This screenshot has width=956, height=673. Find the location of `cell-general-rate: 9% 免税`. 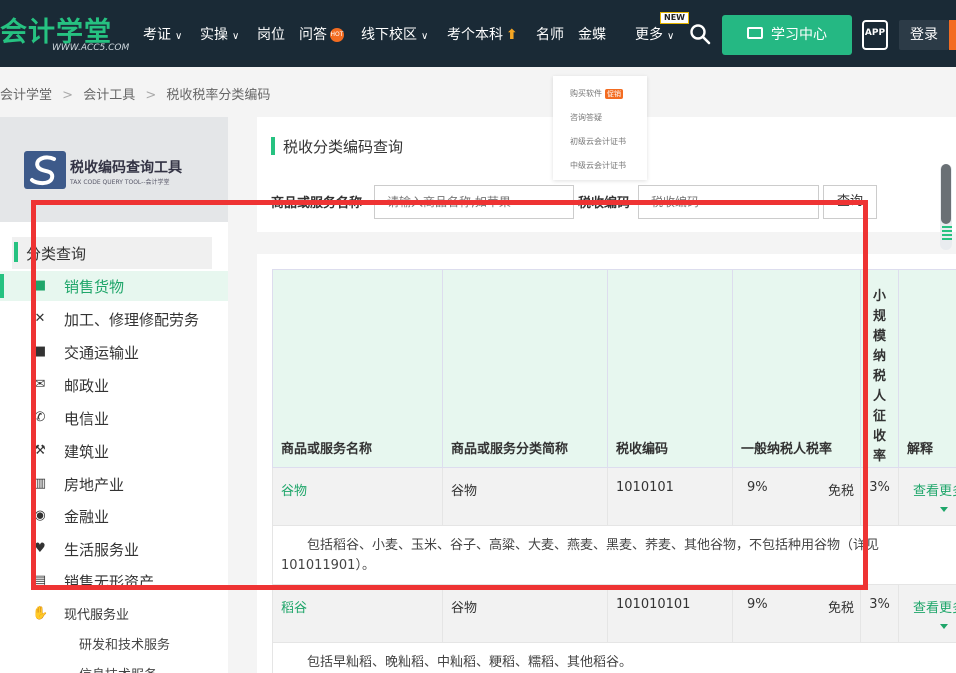

cell-general-rate: 9% 免税 is located at coordinates (796, 496).